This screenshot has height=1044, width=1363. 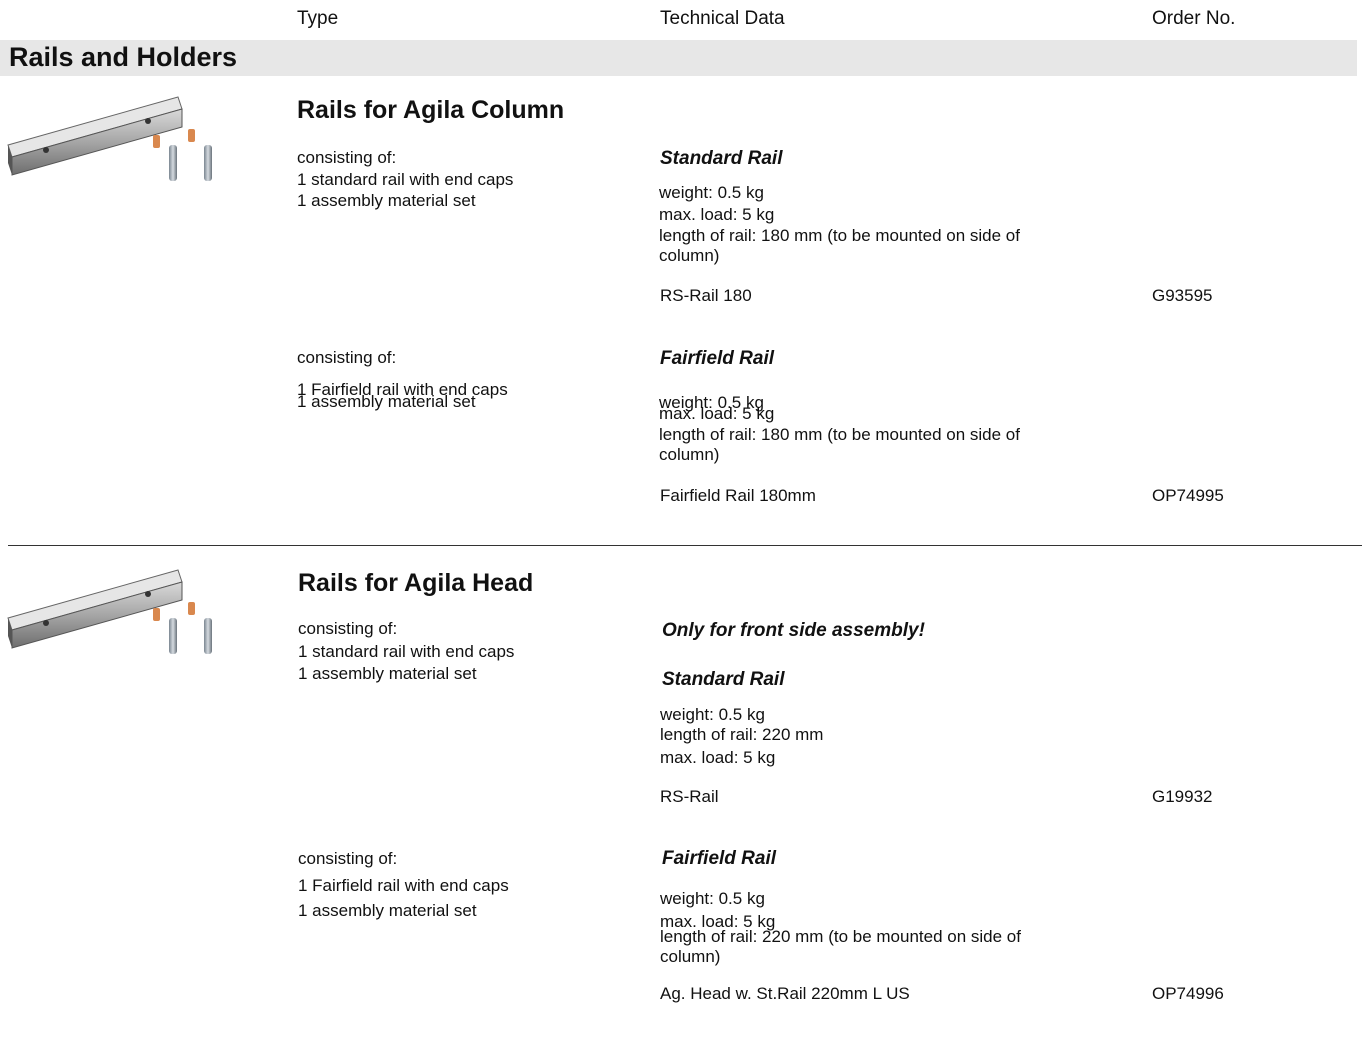 I want to click on order-number: G93595, so click(x=1182, y=295).